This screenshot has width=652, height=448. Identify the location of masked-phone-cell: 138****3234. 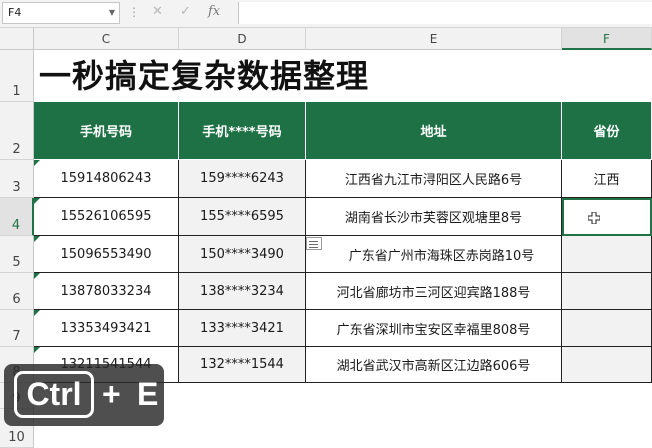
(242, 291).